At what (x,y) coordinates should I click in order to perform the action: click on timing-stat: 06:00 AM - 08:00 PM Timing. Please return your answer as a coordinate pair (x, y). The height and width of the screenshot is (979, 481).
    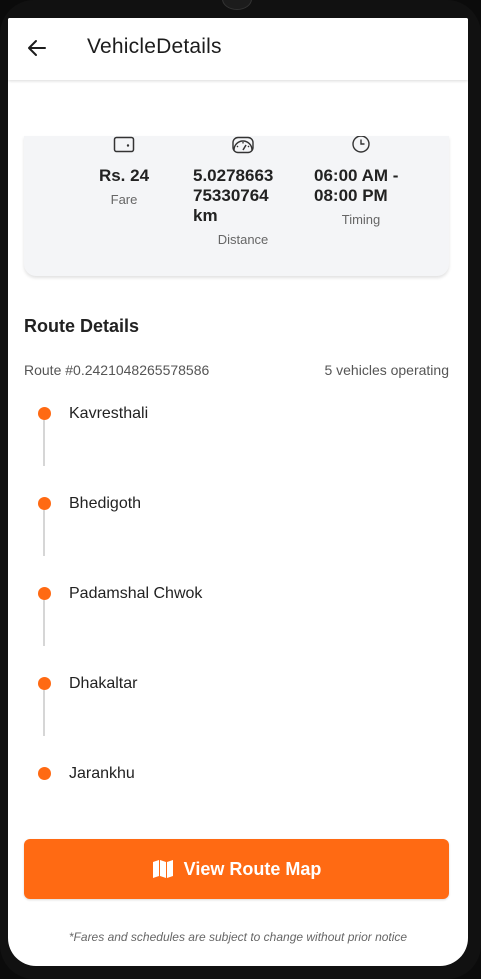
    Looking at the image, I should click on (361, 181).